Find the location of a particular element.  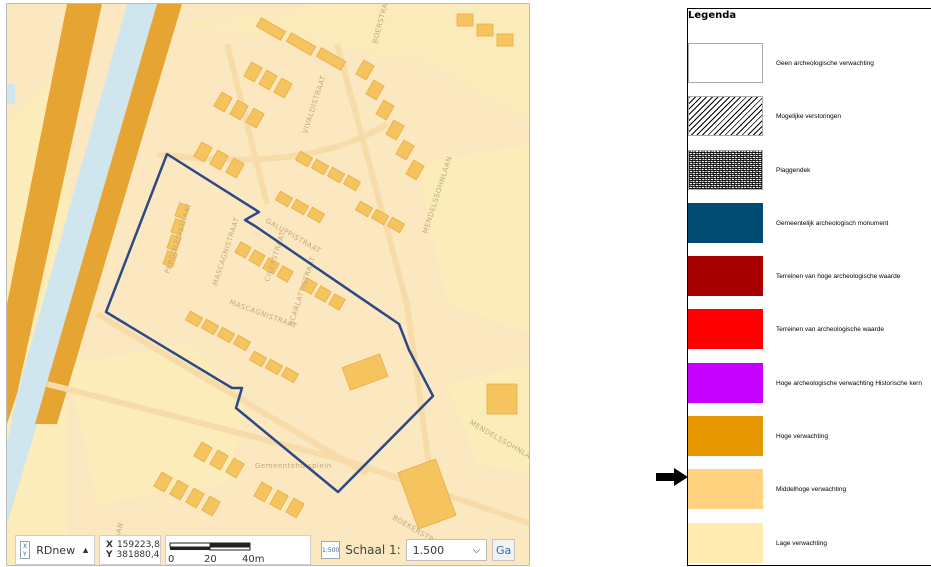

legend-item: Terreinen van hoge archeologische waarde is located at coordinates (809, 276).